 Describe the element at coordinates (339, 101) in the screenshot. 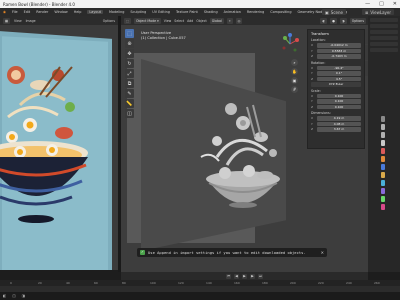

I see `scale-y-field: 0.100` at that location.